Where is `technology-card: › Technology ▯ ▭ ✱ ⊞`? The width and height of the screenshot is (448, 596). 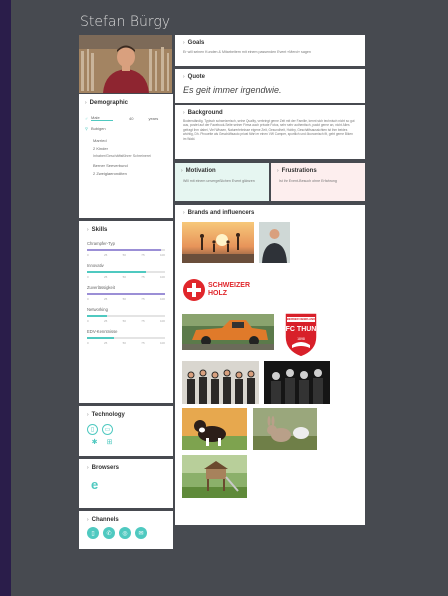 technology-card: › Technology ▯ ▭ ✱ ⊞ is located at coordinates (126, 431).